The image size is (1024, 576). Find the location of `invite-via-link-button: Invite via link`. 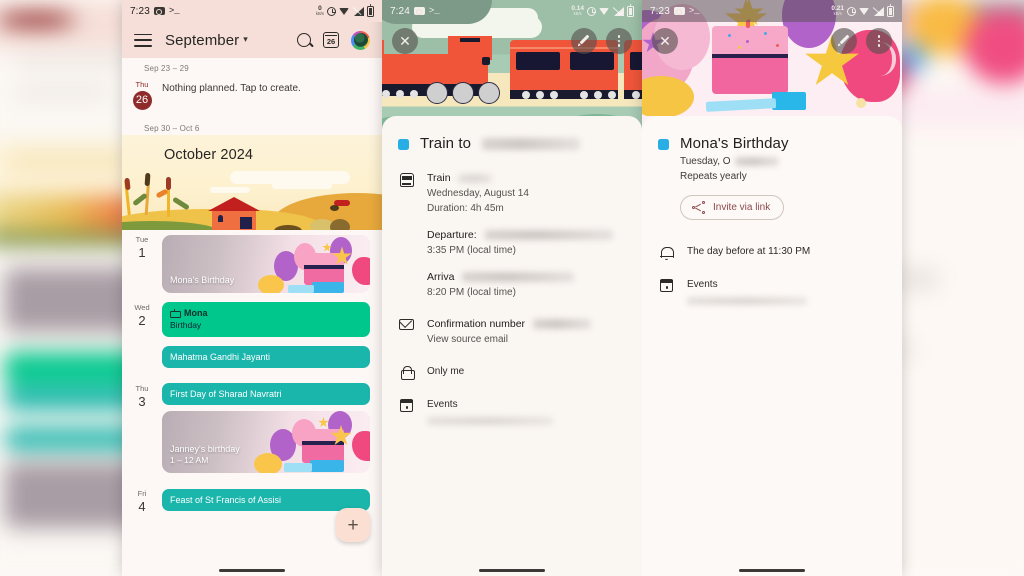

invite-via-link-button: Invite via link is located at coordinates (732, 207).